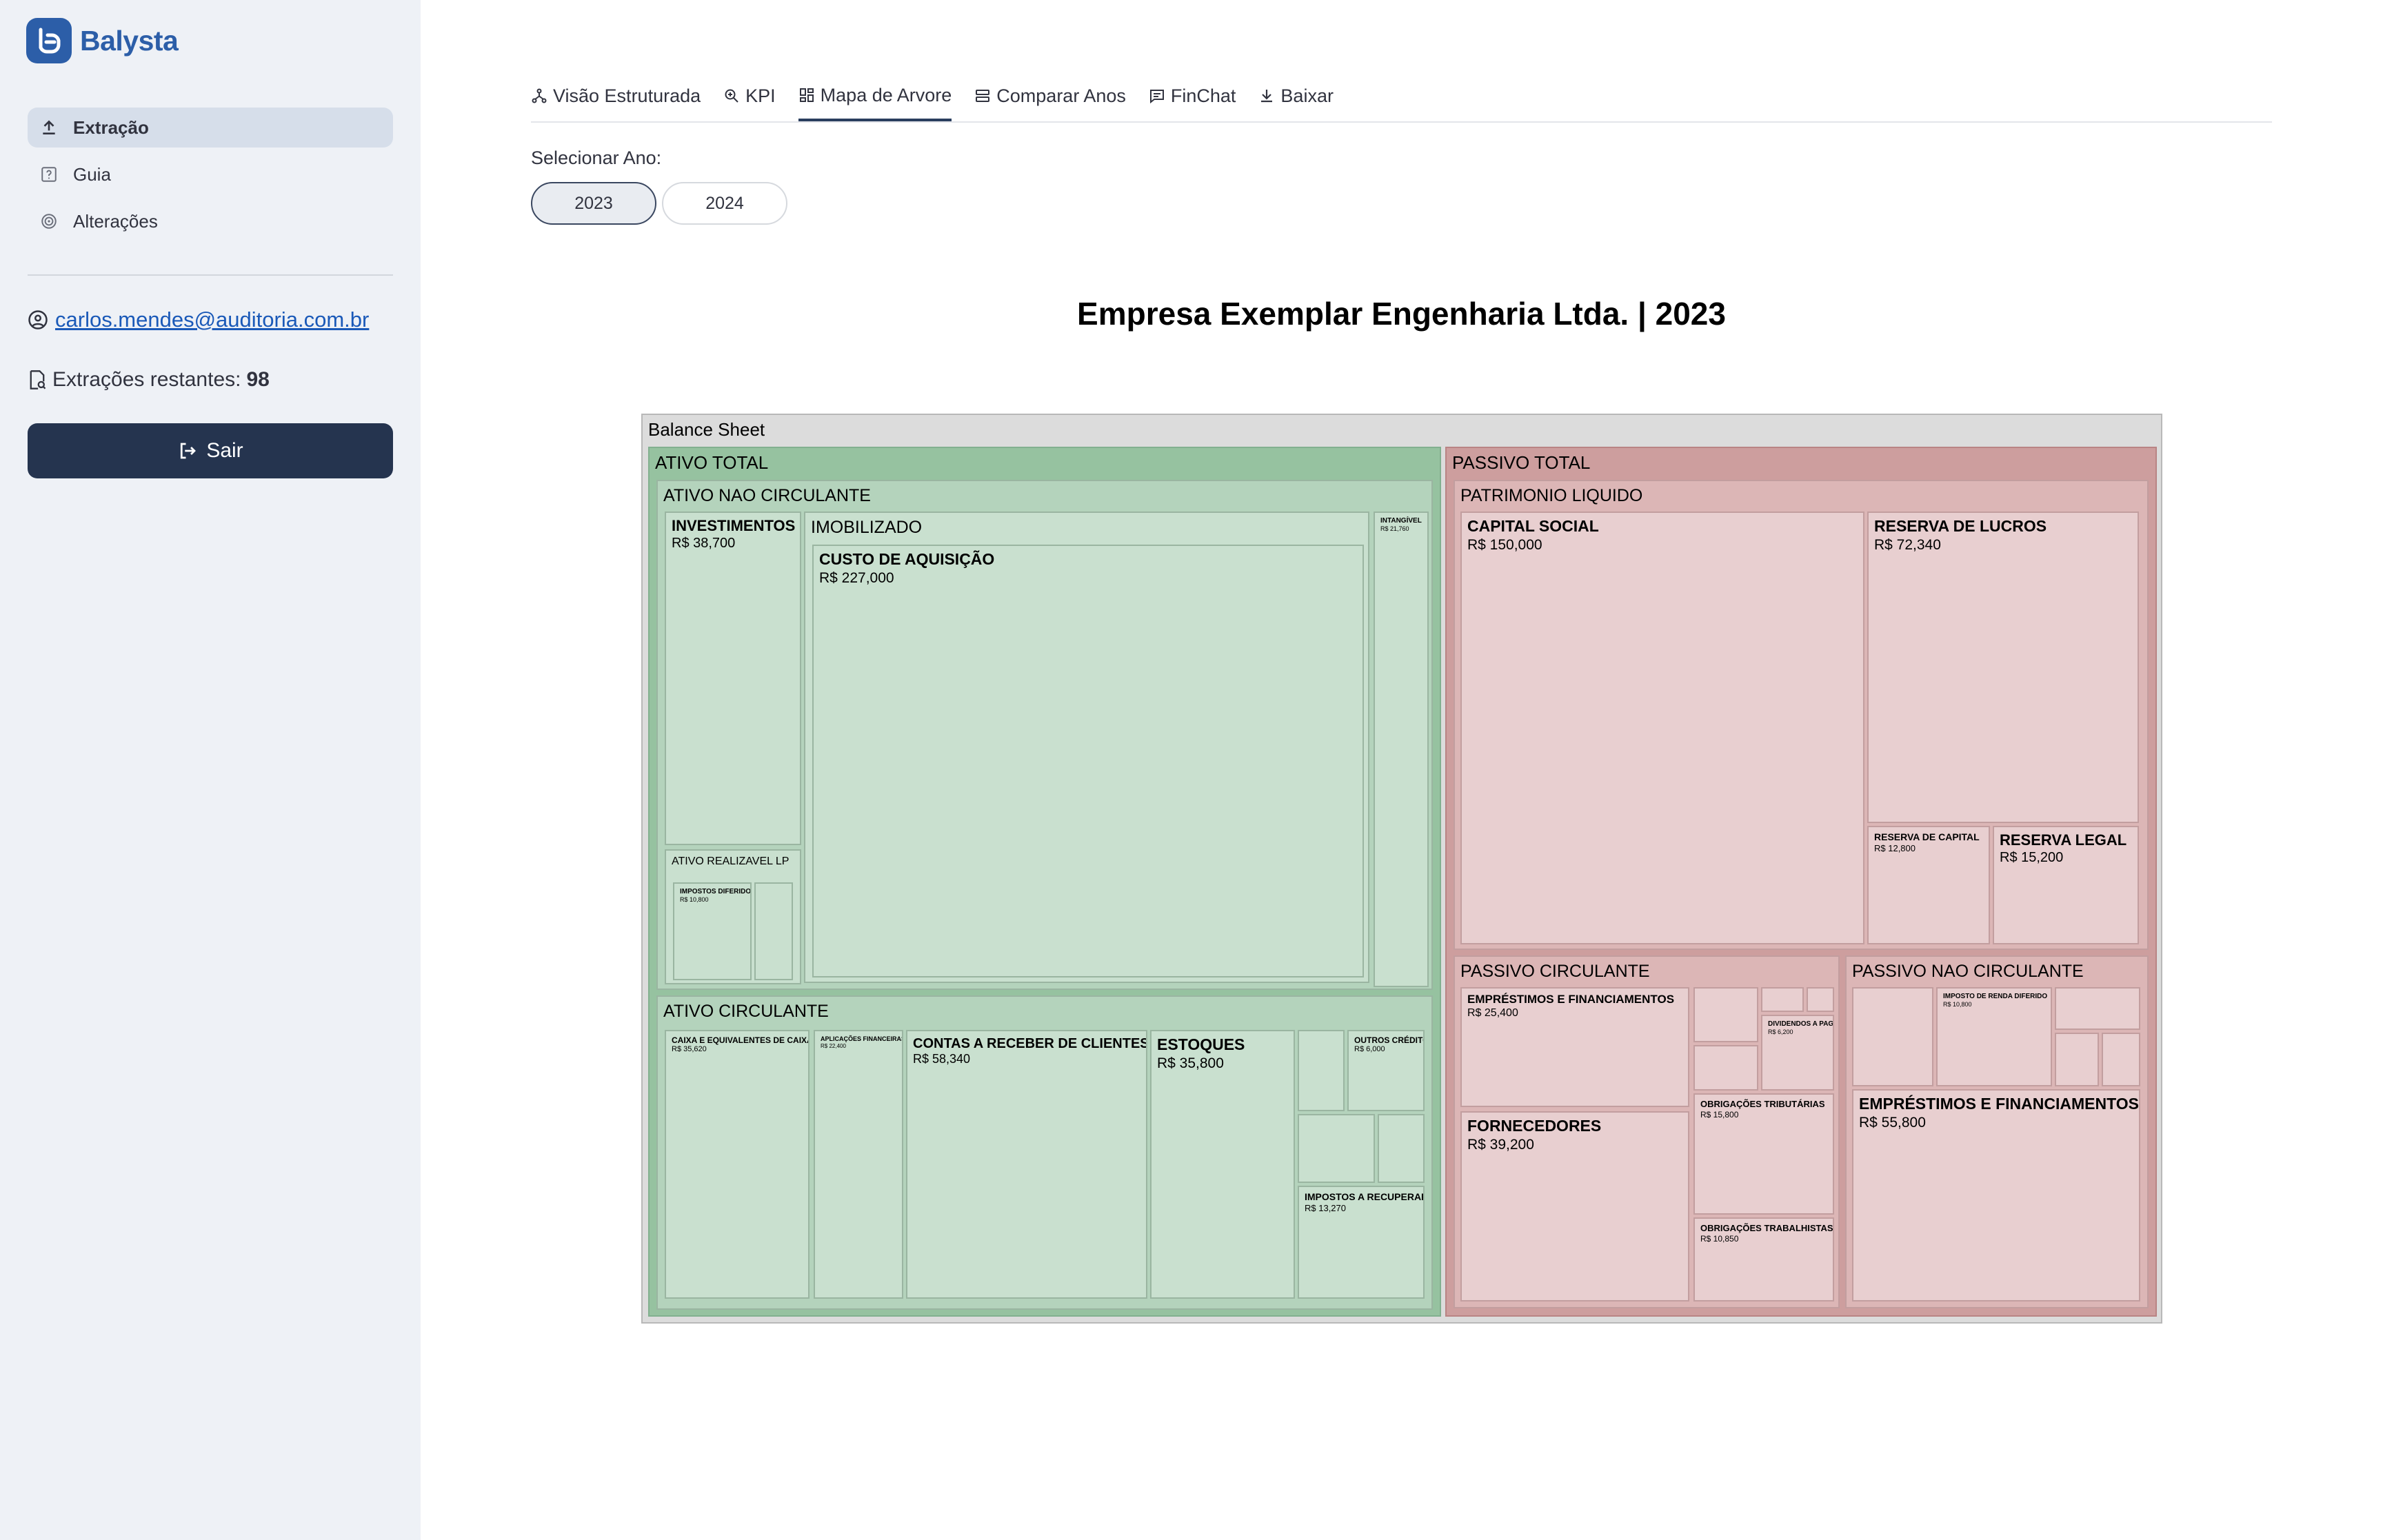 This screenshot has height=1540, width=2383. I want to click on brand-logo: Balysta, so click(102, 41).